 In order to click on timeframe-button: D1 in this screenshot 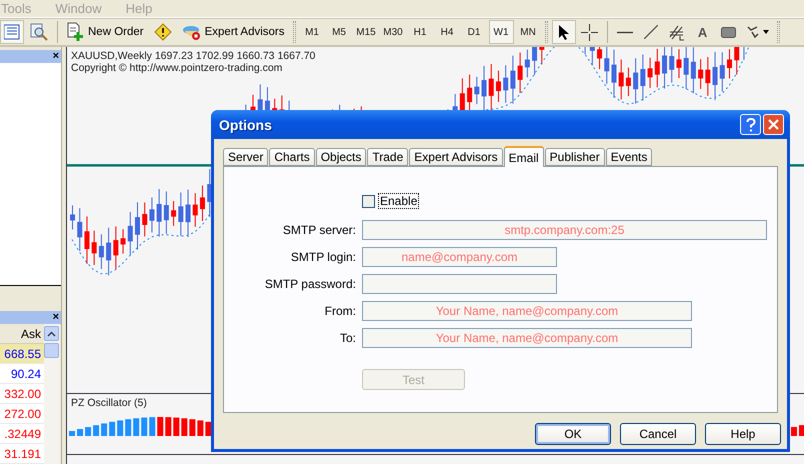, I will do `click(474, 32)`.